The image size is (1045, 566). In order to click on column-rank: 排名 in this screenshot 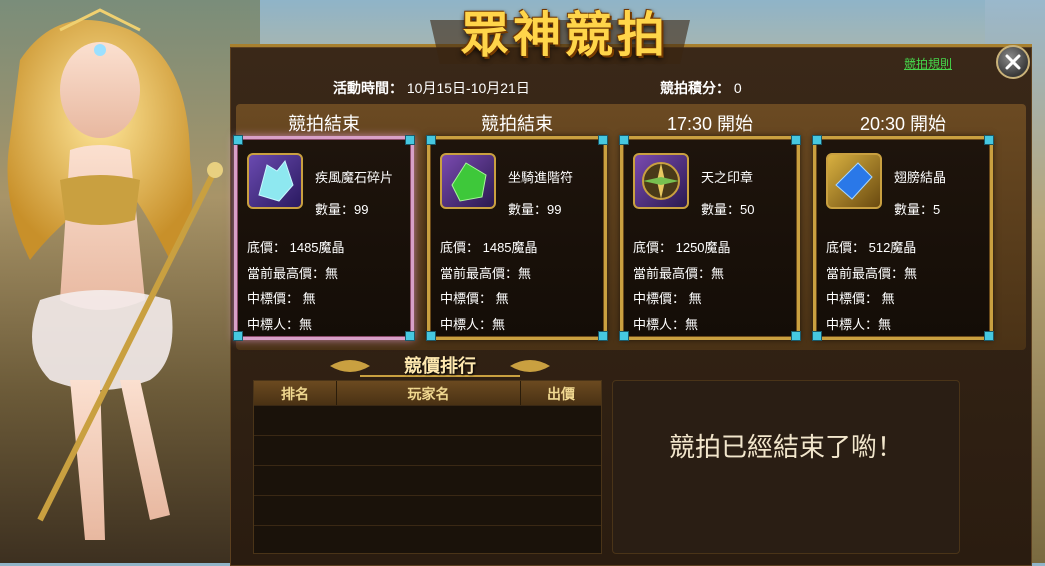, I will do `click(295, 394)`.